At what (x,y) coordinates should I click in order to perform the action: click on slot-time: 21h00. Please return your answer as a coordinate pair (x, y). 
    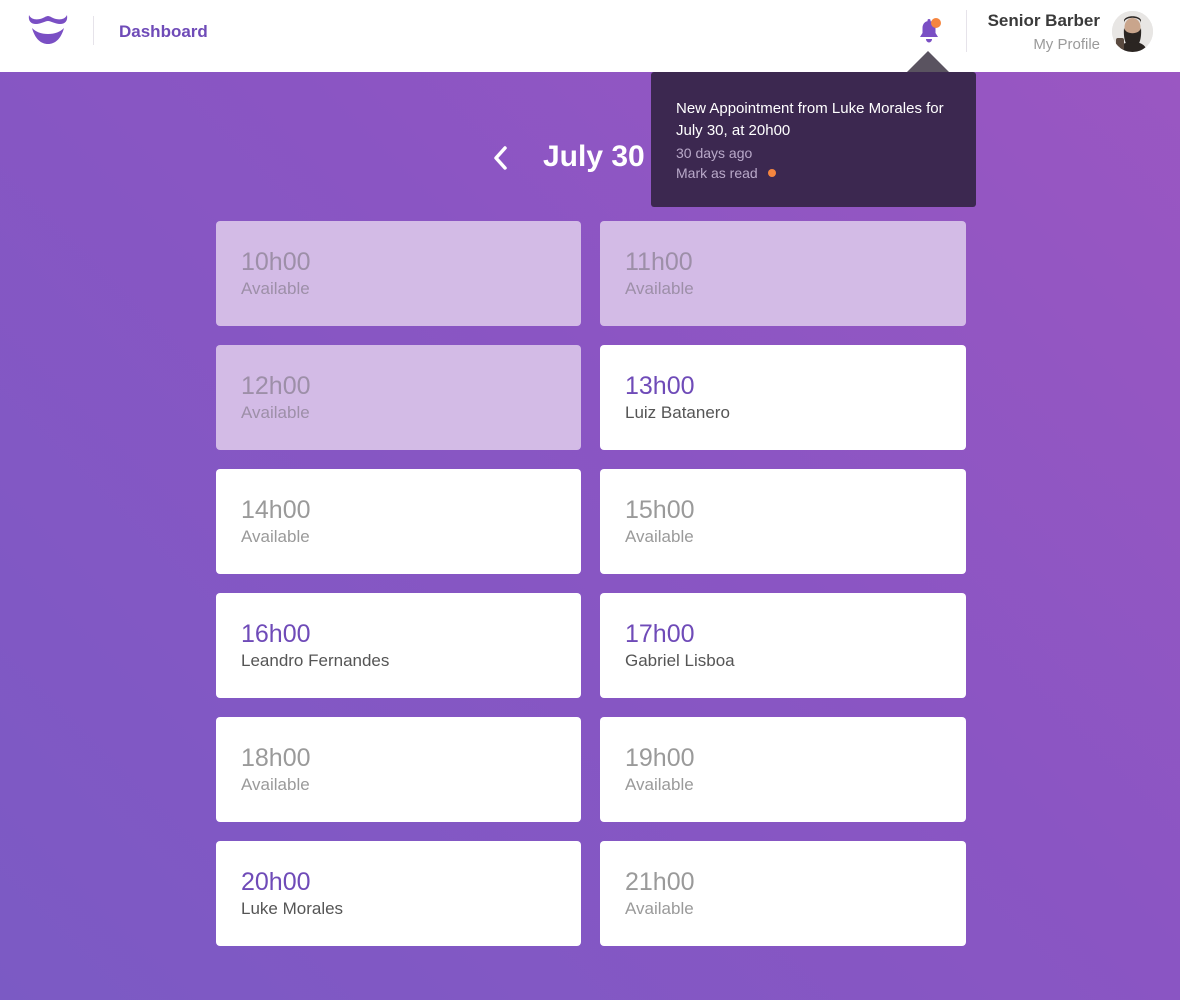
    Looking at the image, I should click on (660, 882).